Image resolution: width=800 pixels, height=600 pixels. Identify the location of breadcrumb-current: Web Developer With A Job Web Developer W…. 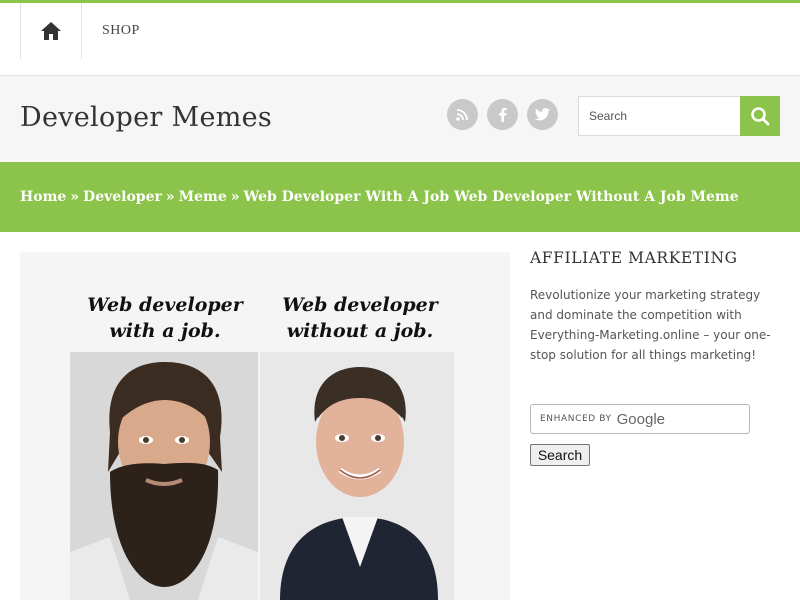
(491, 197).